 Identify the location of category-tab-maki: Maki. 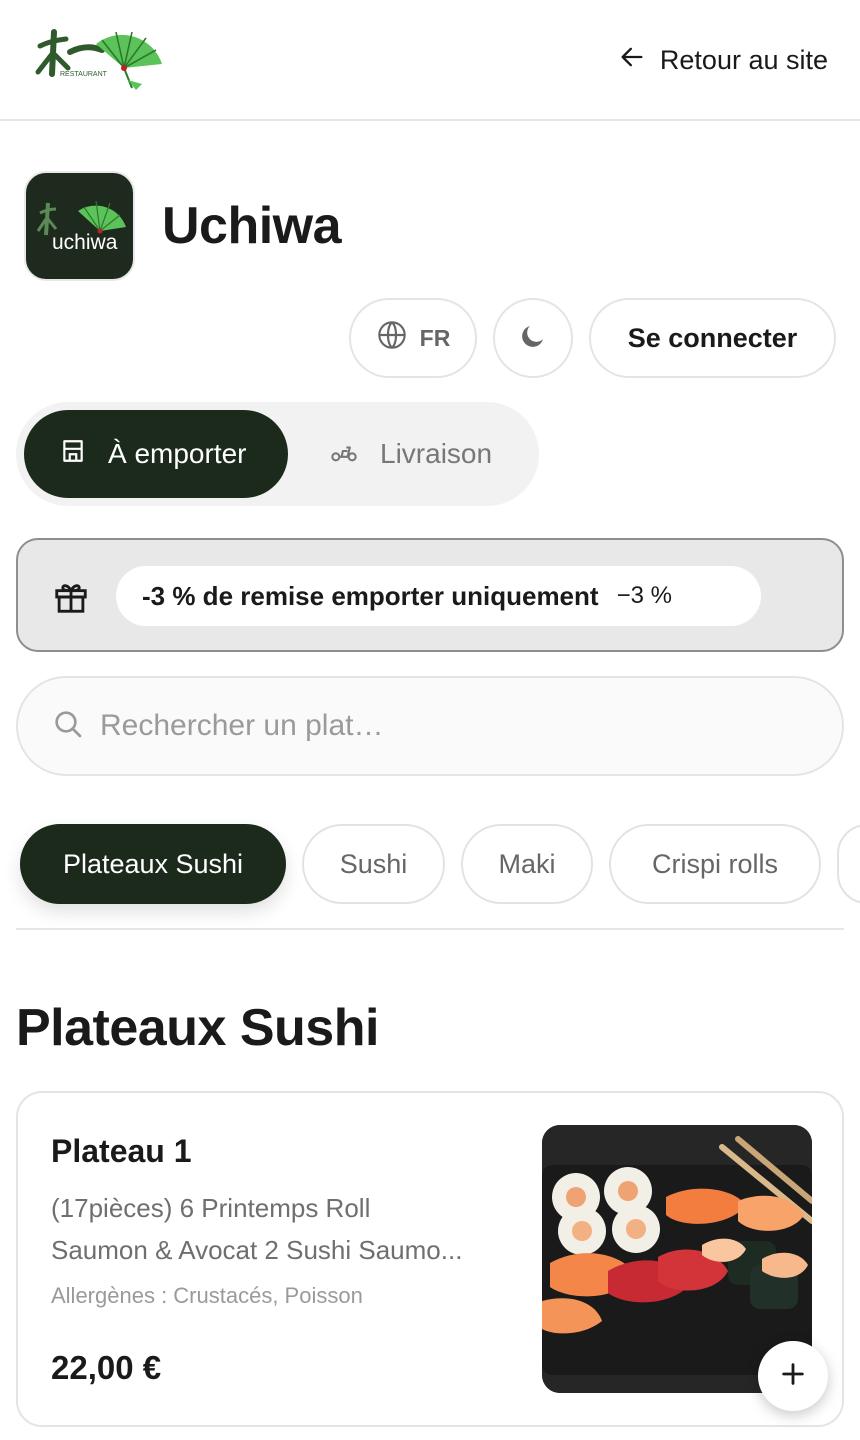
(527, 864).